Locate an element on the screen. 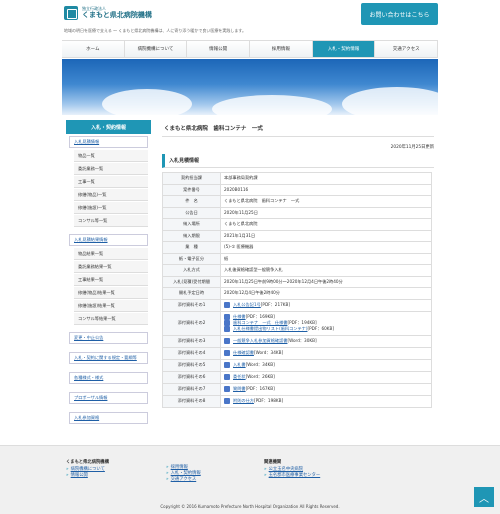 This screenshot has height=514, width=500. sidebar-subitem: 物品結果一覧 is located at coordinates (111, 254).